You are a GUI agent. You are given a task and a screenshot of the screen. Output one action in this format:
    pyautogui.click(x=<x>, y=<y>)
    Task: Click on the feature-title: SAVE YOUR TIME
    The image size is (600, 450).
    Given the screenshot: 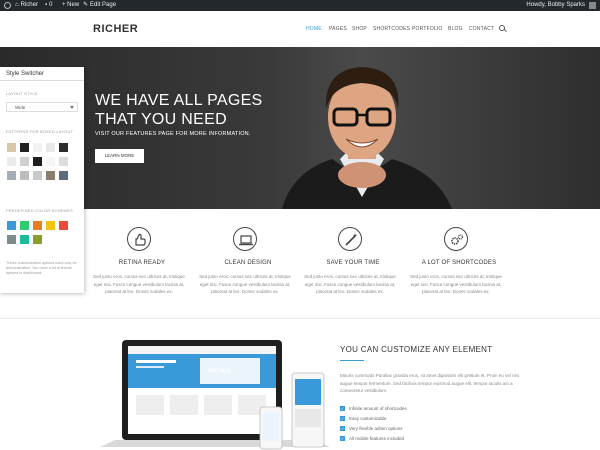 What is the action you would take?
    pyautogui.click(x=353, y=263)
    